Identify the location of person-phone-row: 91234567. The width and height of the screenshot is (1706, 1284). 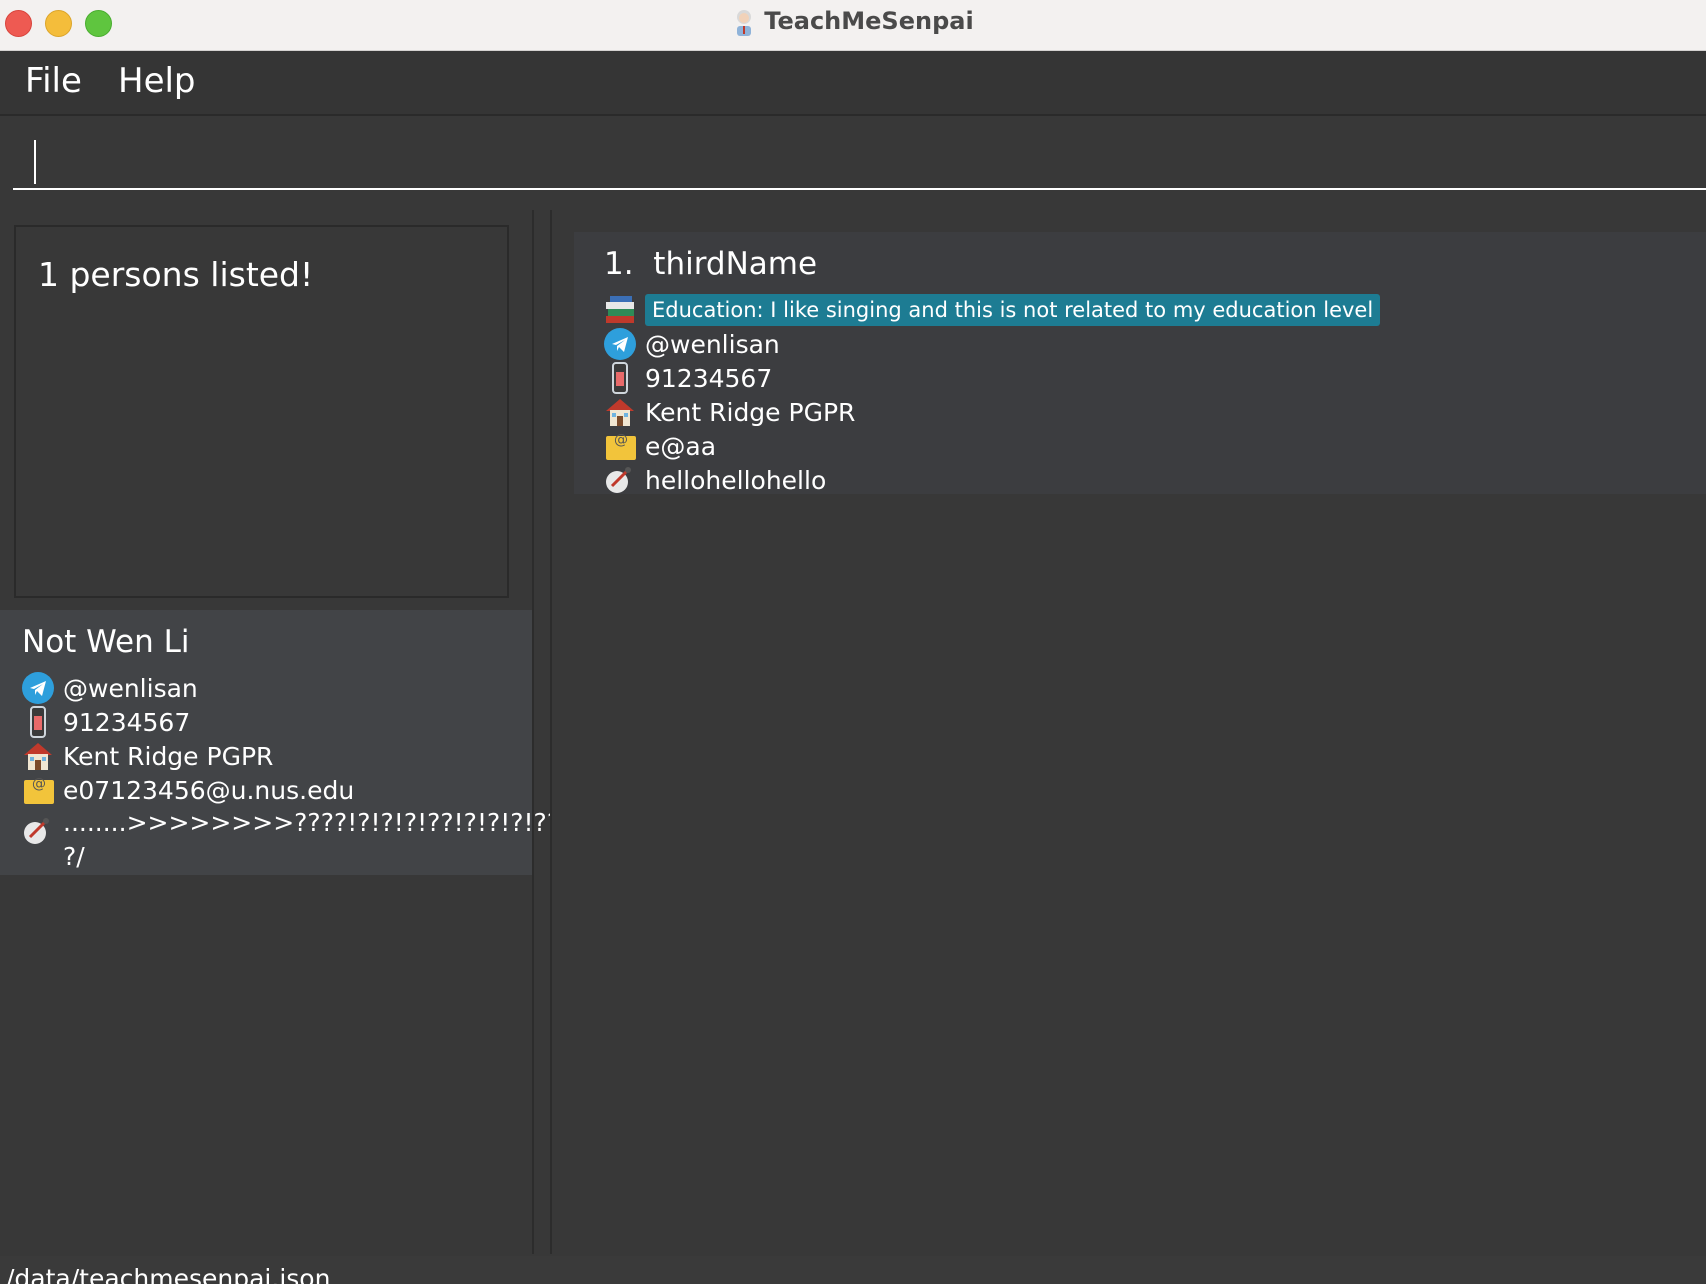
(688, 378).